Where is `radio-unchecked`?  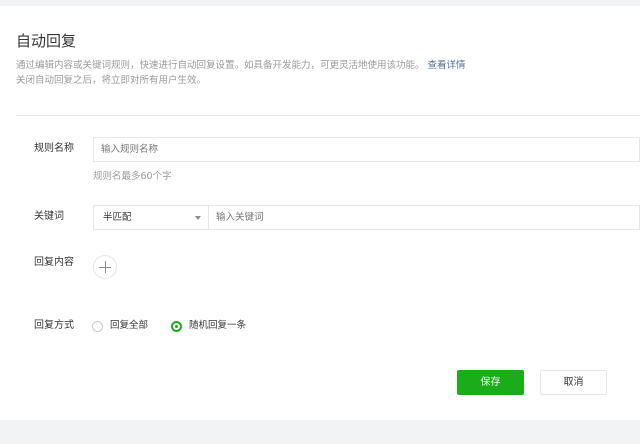
radio-unchecked is located at coordinates (97, 326).